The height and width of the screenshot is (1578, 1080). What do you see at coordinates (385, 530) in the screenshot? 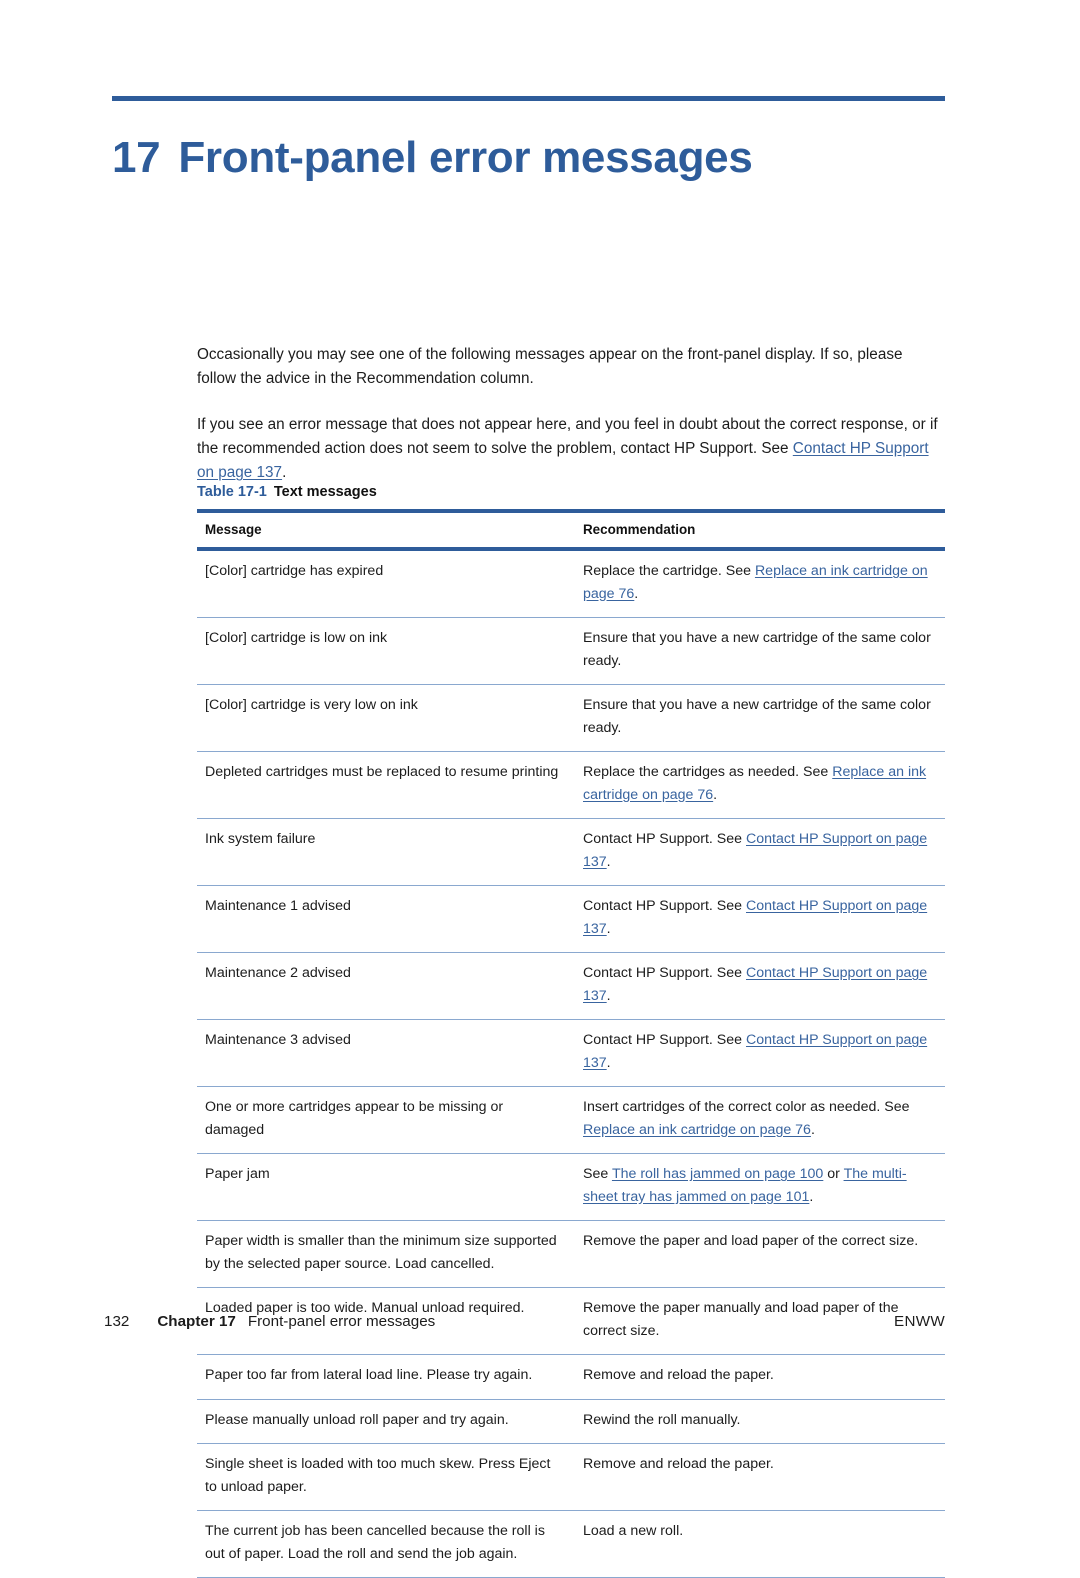
I see `column-header-message: Message` at bounding box center [385, 530].